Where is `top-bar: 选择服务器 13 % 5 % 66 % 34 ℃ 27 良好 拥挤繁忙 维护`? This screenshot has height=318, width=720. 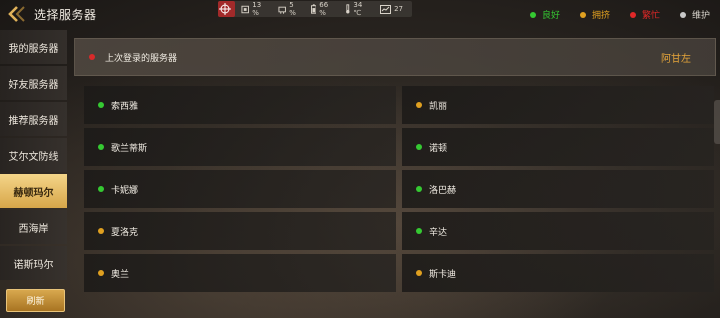 top-bar: 选择服务器 13 % 5 % 66 % 34 ℃ 27 良好 拥挤繁忙 维护 is located at coordinates (360, 15).